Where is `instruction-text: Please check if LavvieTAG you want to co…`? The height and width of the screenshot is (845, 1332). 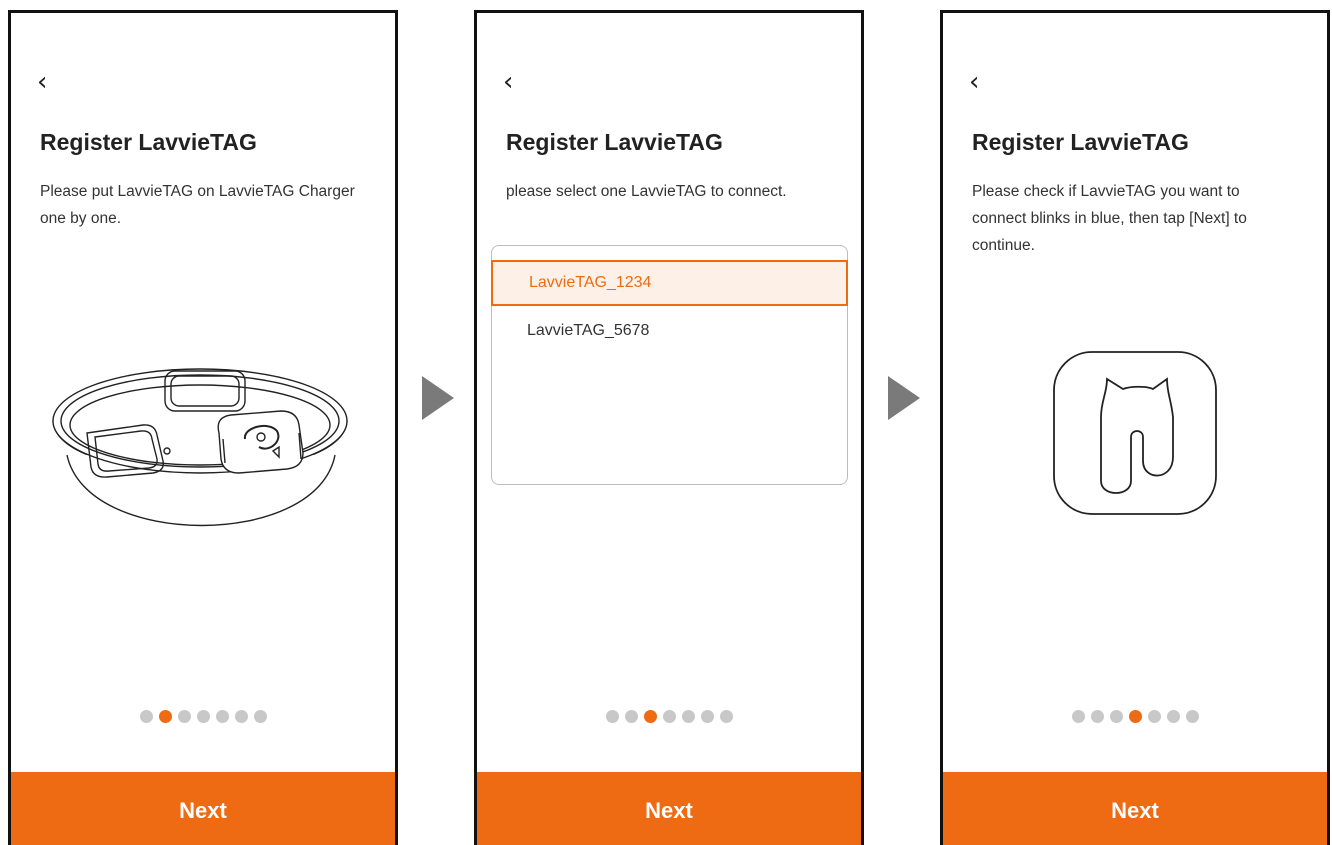
instruction-text: Please check if LavvieTAG you want to co… is located at coordinates (1109, 218).